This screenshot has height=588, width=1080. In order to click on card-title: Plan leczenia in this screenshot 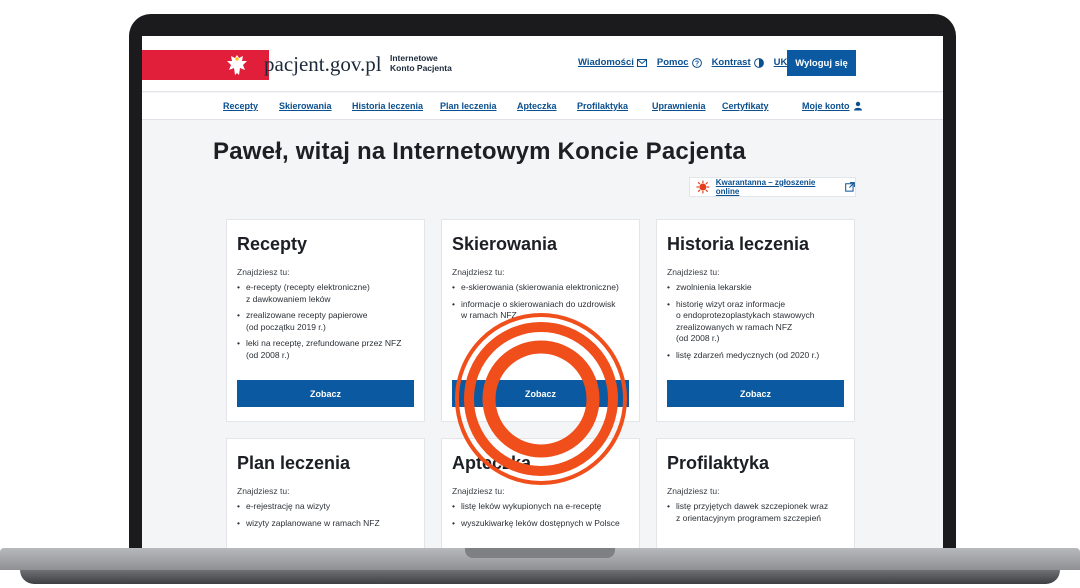, I will do `click(294, 463)`.